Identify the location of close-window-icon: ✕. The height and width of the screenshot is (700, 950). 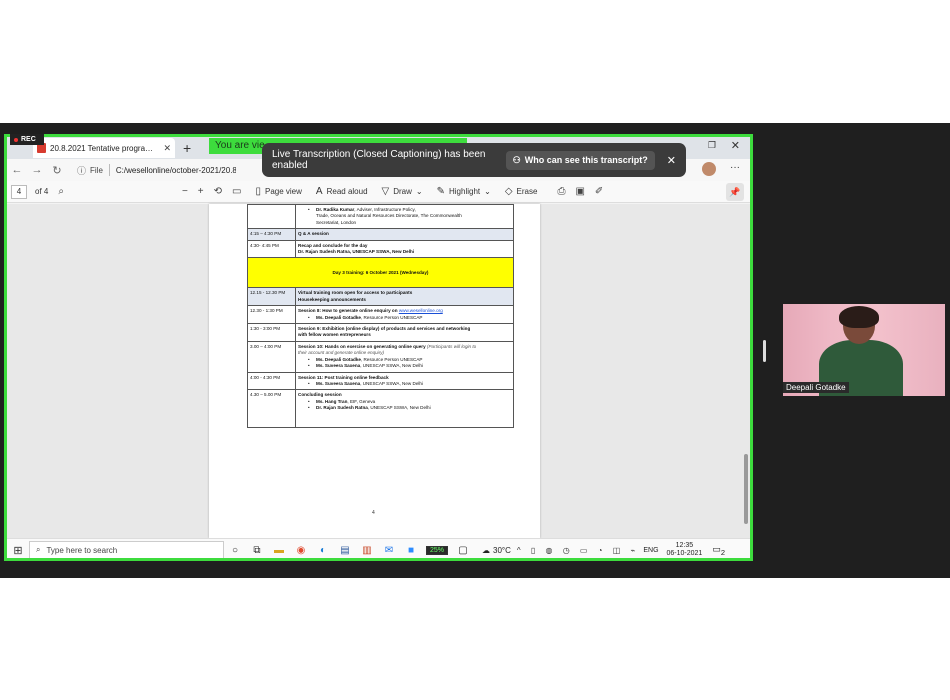
(735, 145).